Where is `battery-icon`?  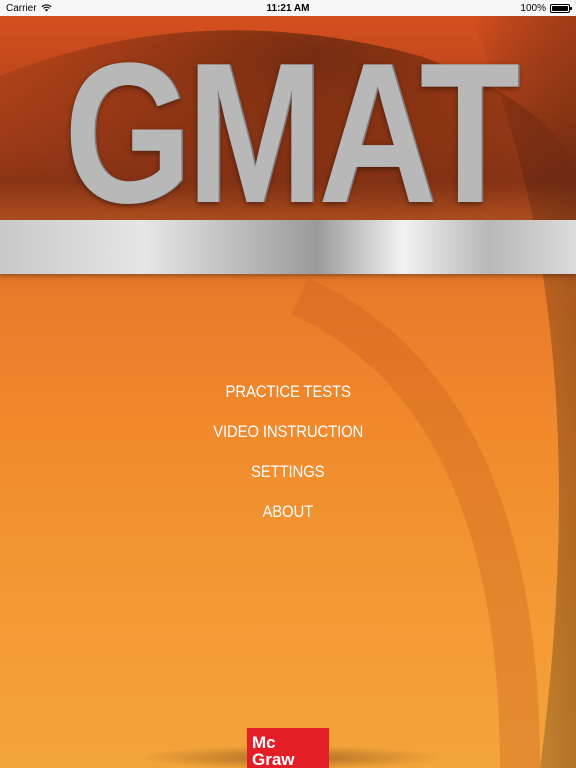 battery-icon is located at coordinates (561, 8).